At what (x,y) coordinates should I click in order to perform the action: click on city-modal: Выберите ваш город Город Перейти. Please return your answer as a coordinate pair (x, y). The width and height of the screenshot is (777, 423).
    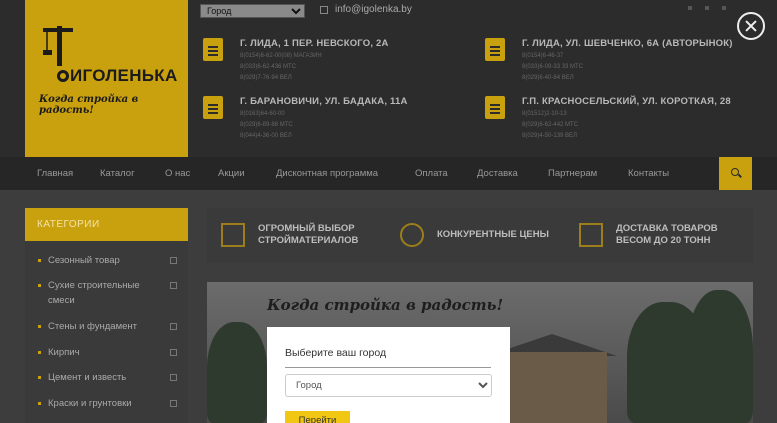
    Looking at the image, I should click on (388, 375).